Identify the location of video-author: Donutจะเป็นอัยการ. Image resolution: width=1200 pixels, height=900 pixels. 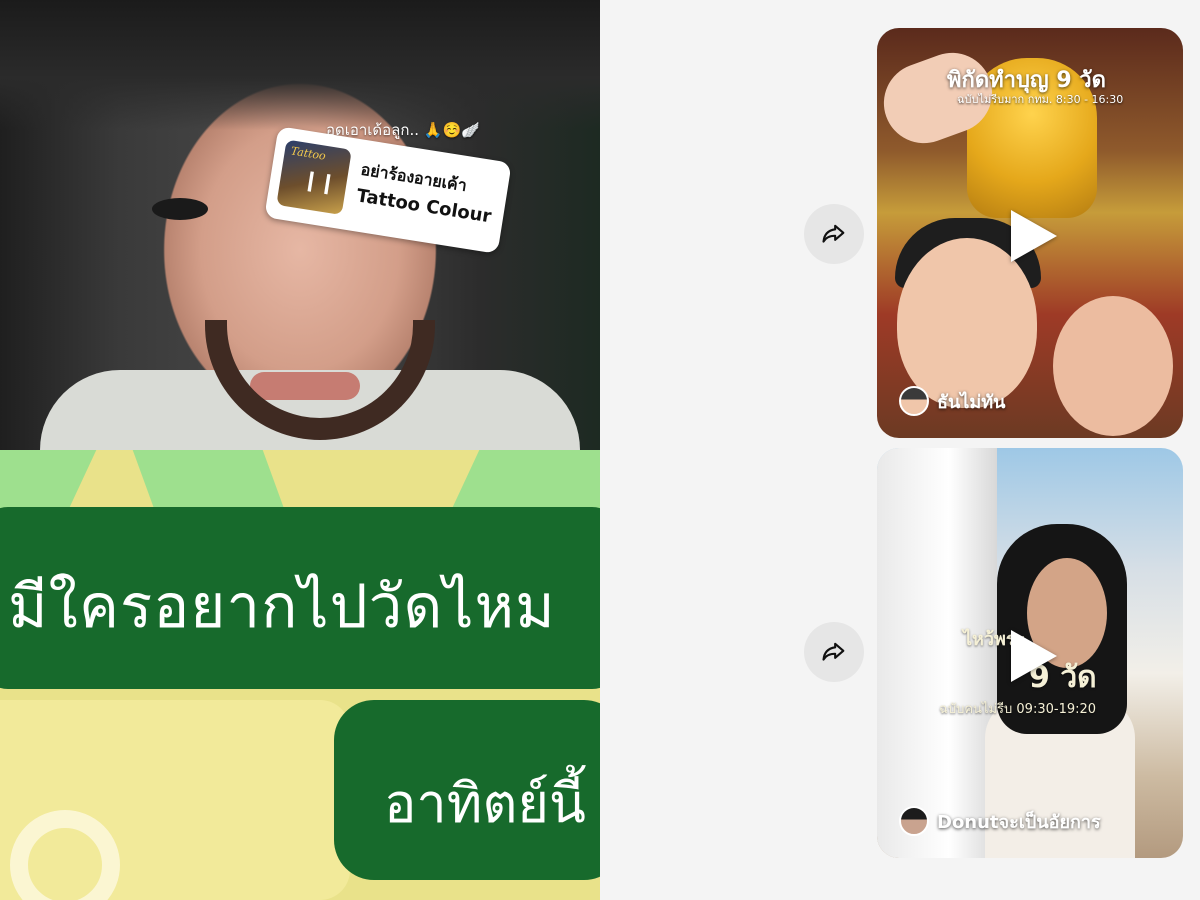
(1000, 821).